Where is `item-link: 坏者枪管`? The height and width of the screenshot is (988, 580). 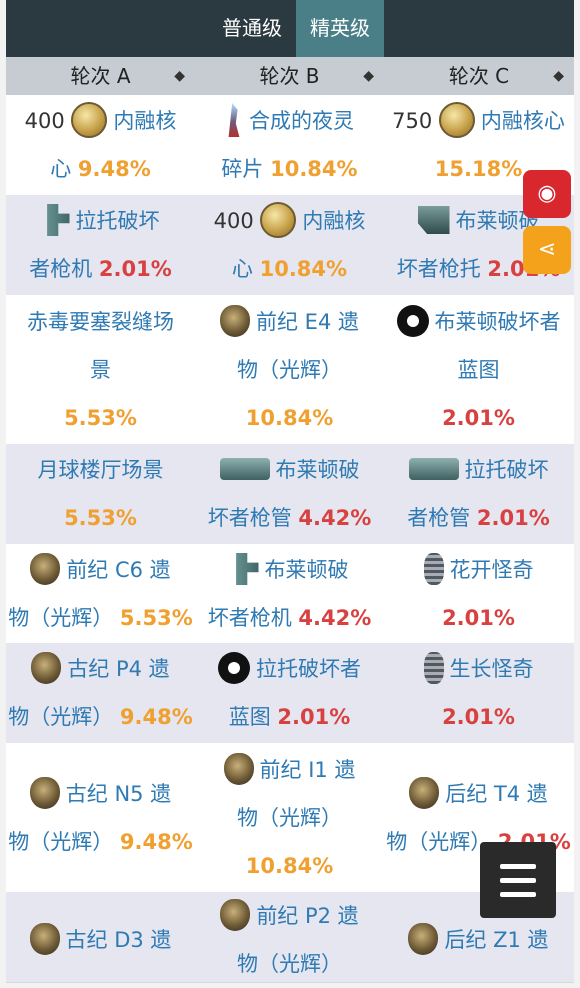 item-link: 坏者枪管 is located at coordinates (253, 518).